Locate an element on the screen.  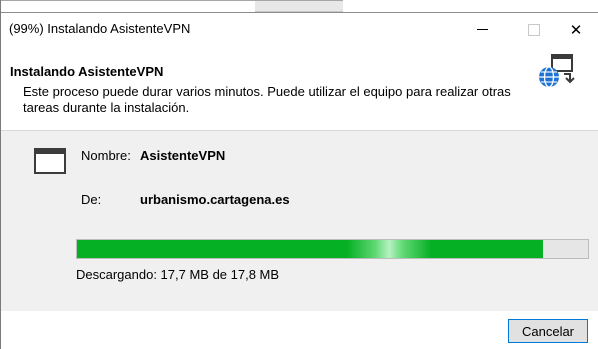
from-label: De: is located at coordinates (91, 199).